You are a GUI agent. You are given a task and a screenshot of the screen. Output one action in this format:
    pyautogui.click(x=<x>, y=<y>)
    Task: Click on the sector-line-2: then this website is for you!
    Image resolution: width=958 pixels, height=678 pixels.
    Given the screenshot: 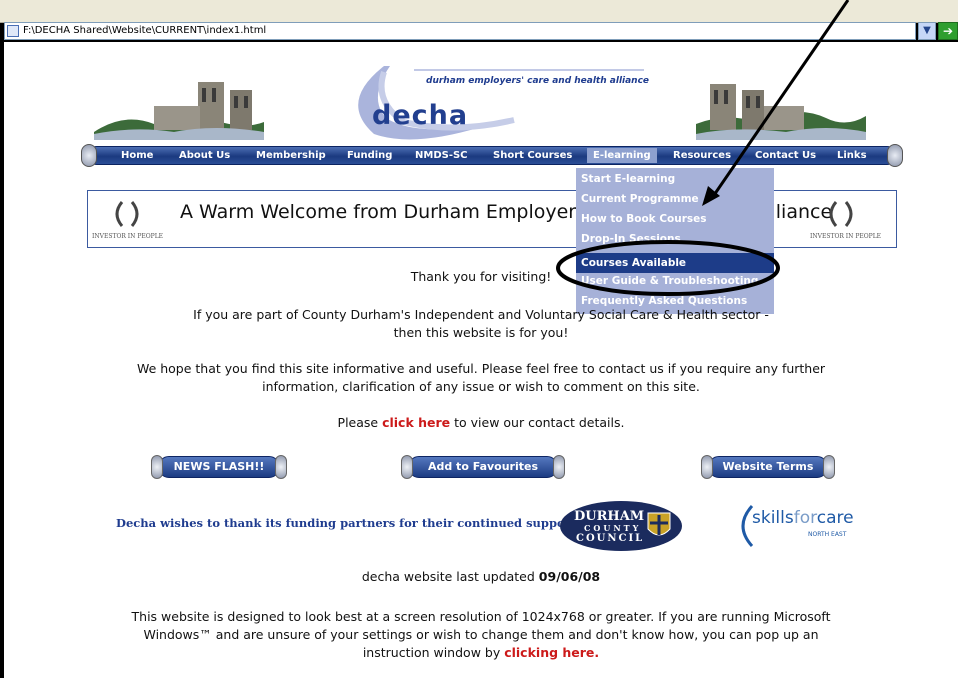 What is the action you would take?
    pyautogui.click(x=481, y=332)
    